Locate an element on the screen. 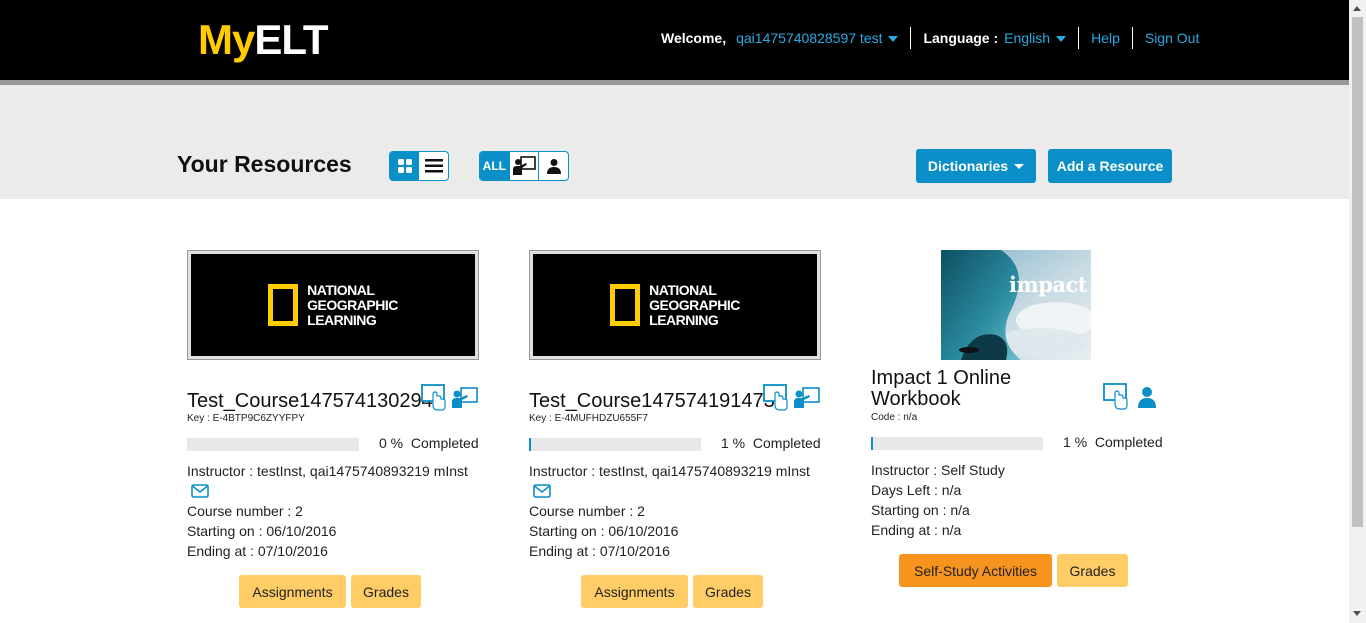 The image size is (1366, 623). vertical-scrollbar is located at coordinates (1357, 311).